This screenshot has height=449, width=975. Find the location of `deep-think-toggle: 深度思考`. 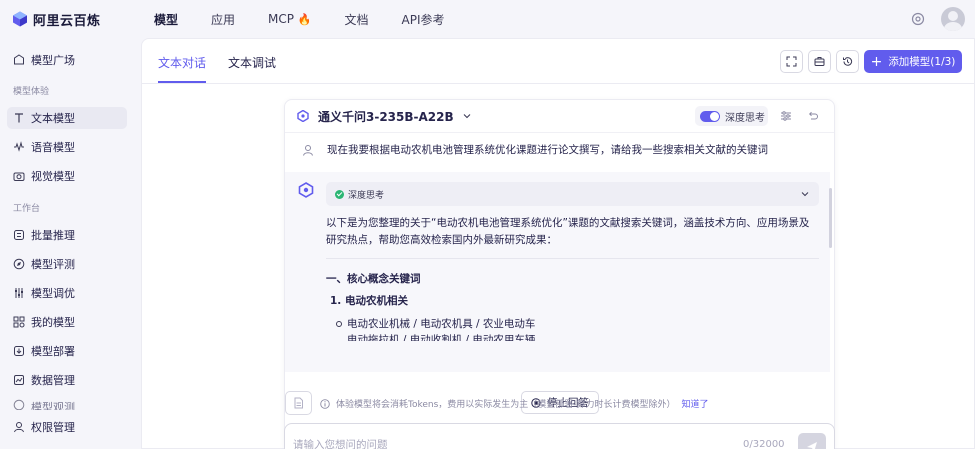

deep-think-toggle: 深度思考 is located at coordinates (731, 116).